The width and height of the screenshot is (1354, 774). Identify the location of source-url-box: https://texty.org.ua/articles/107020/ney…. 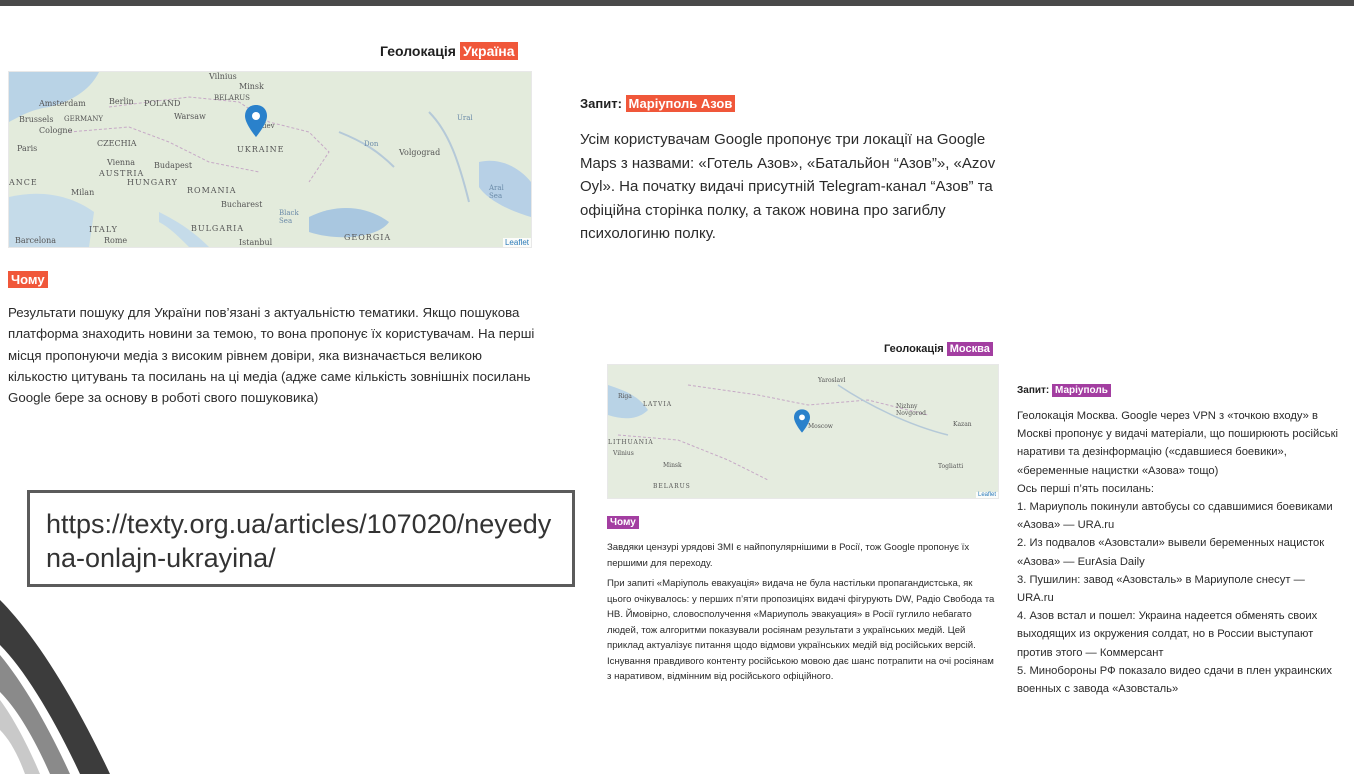
(301, 538).